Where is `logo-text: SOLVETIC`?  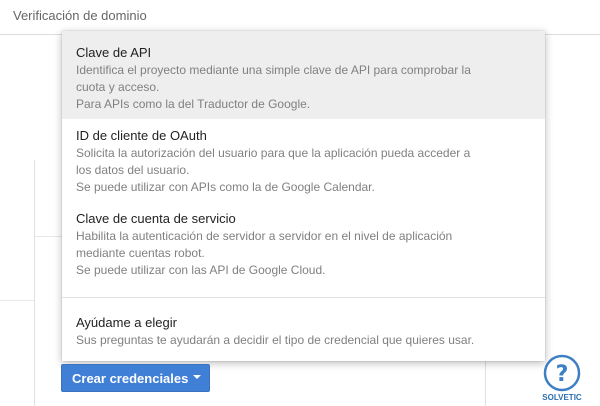
logo-text: SOLVETIC is located at coordinates (562, 397).